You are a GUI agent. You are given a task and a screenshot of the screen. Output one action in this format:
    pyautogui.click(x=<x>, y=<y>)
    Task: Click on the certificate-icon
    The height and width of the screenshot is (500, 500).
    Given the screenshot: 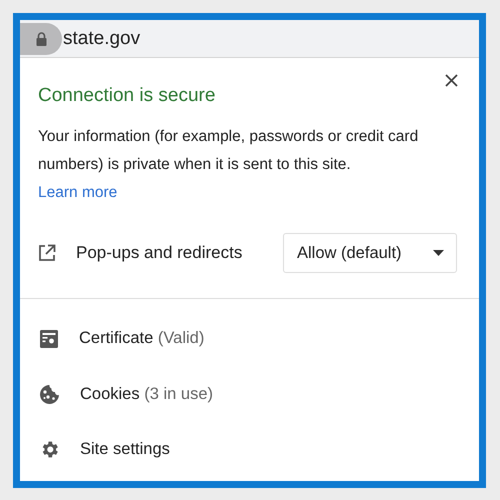 What is the action you would take?
    pyautogui.click(x=49, y=338)
    